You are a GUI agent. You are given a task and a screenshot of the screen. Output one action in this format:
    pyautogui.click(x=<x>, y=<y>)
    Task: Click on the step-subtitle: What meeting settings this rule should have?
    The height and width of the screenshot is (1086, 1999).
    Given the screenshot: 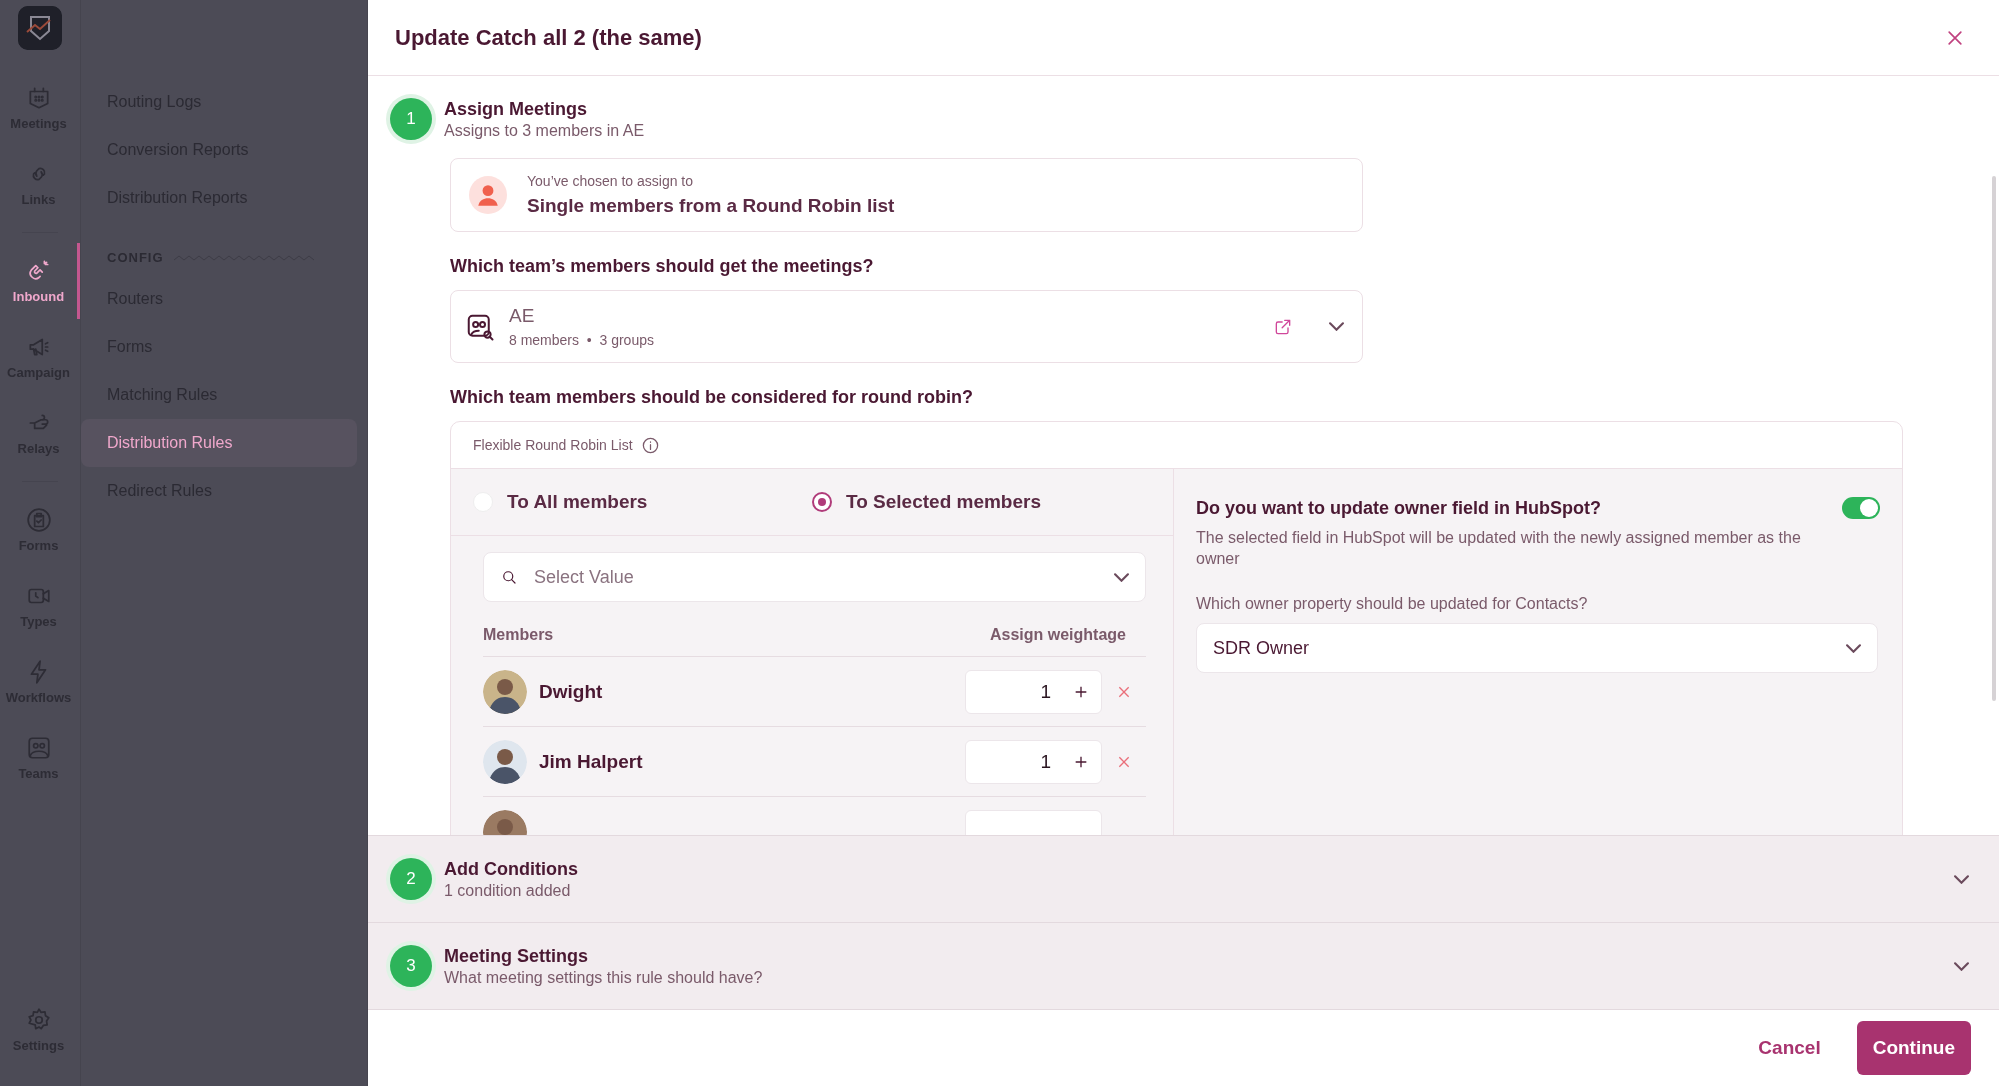 What is the action you would take?
    pyautogui.click(x=603, y=977)
    